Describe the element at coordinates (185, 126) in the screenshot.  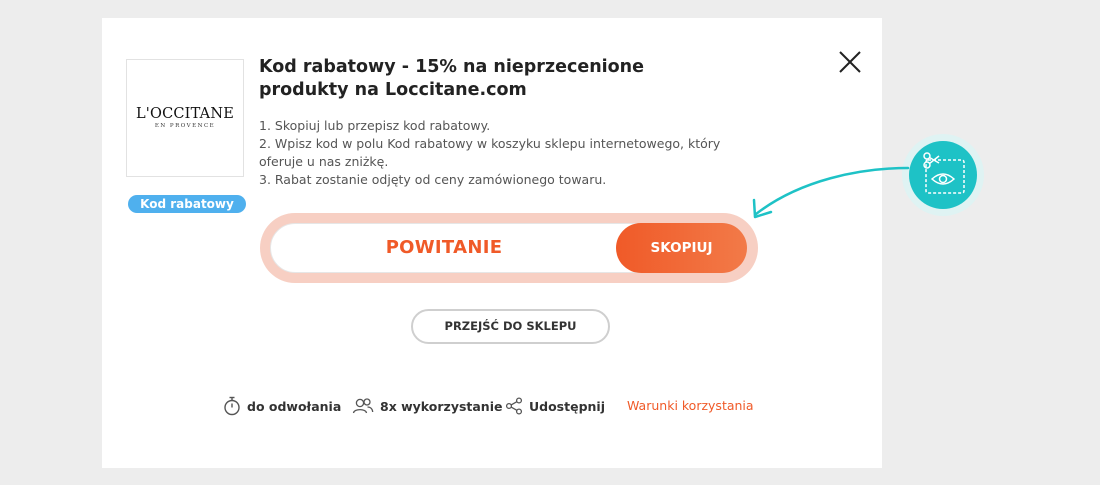
I see `logo-tagline: EN PROVENCE` at that location.